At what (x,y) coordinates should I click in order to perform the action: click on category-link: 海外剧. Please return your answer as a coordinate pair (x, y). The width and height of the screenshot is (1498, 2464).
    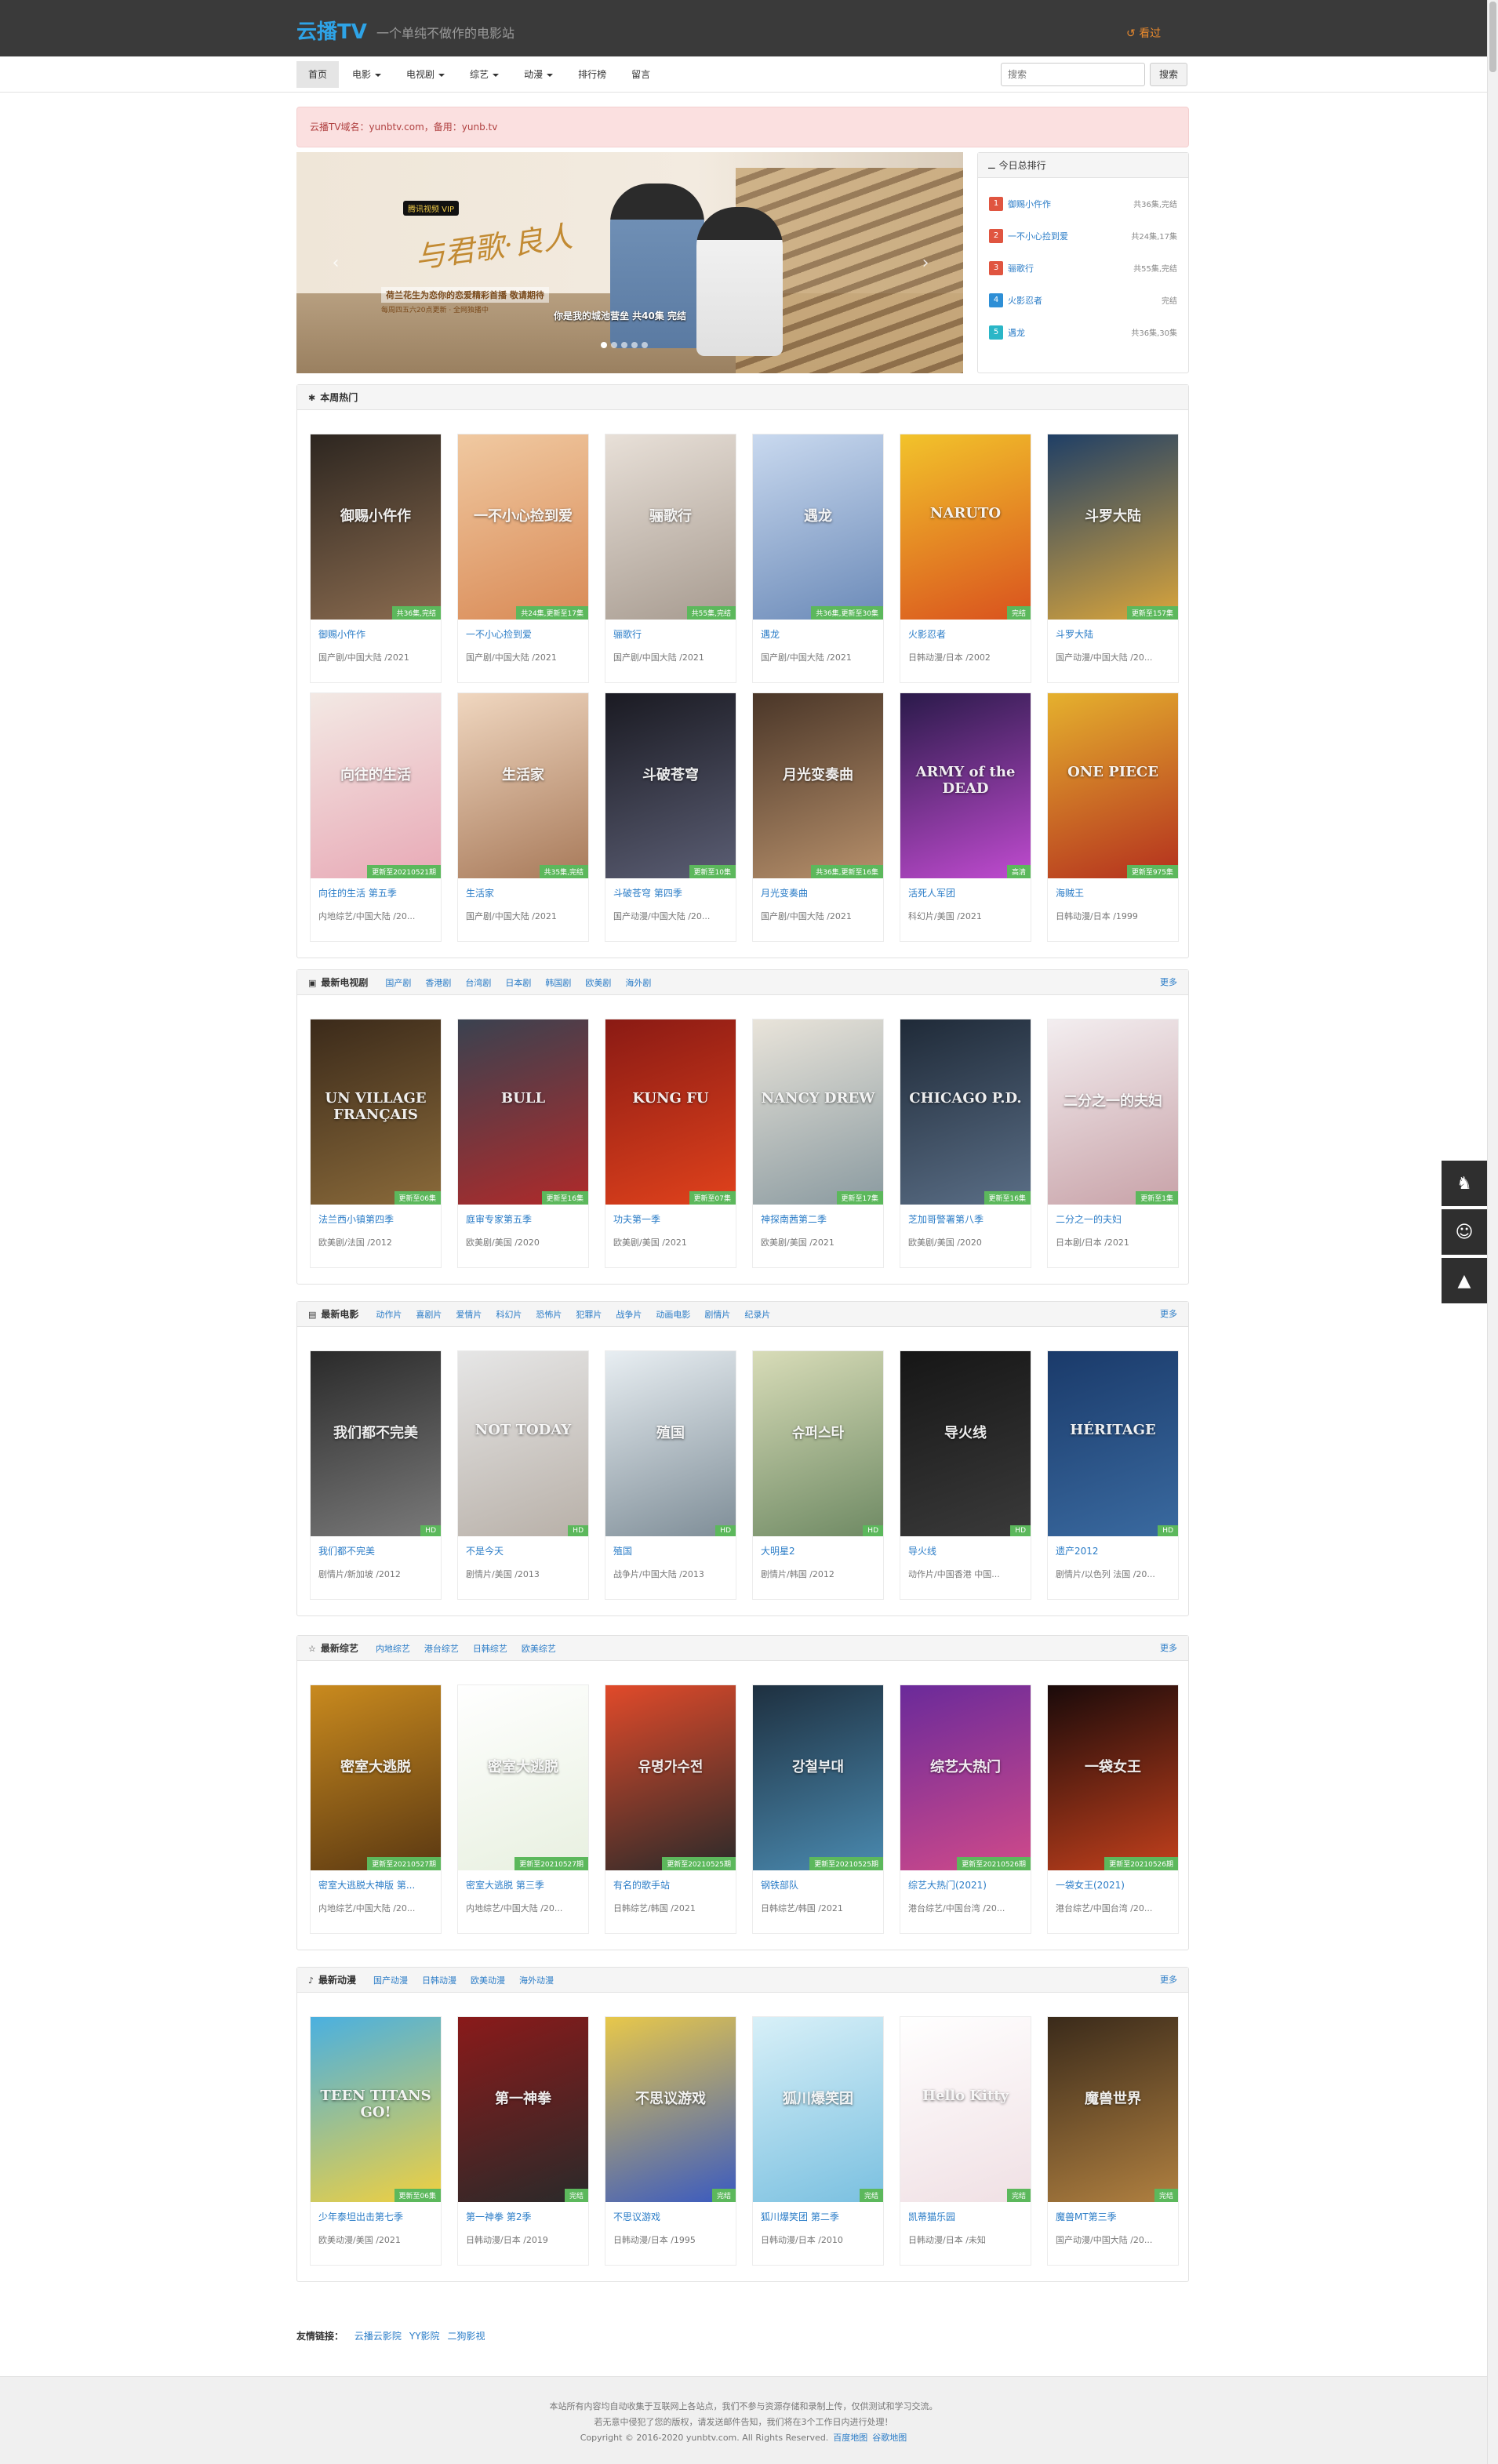
    Looking at the image, I should click on (638, 983).